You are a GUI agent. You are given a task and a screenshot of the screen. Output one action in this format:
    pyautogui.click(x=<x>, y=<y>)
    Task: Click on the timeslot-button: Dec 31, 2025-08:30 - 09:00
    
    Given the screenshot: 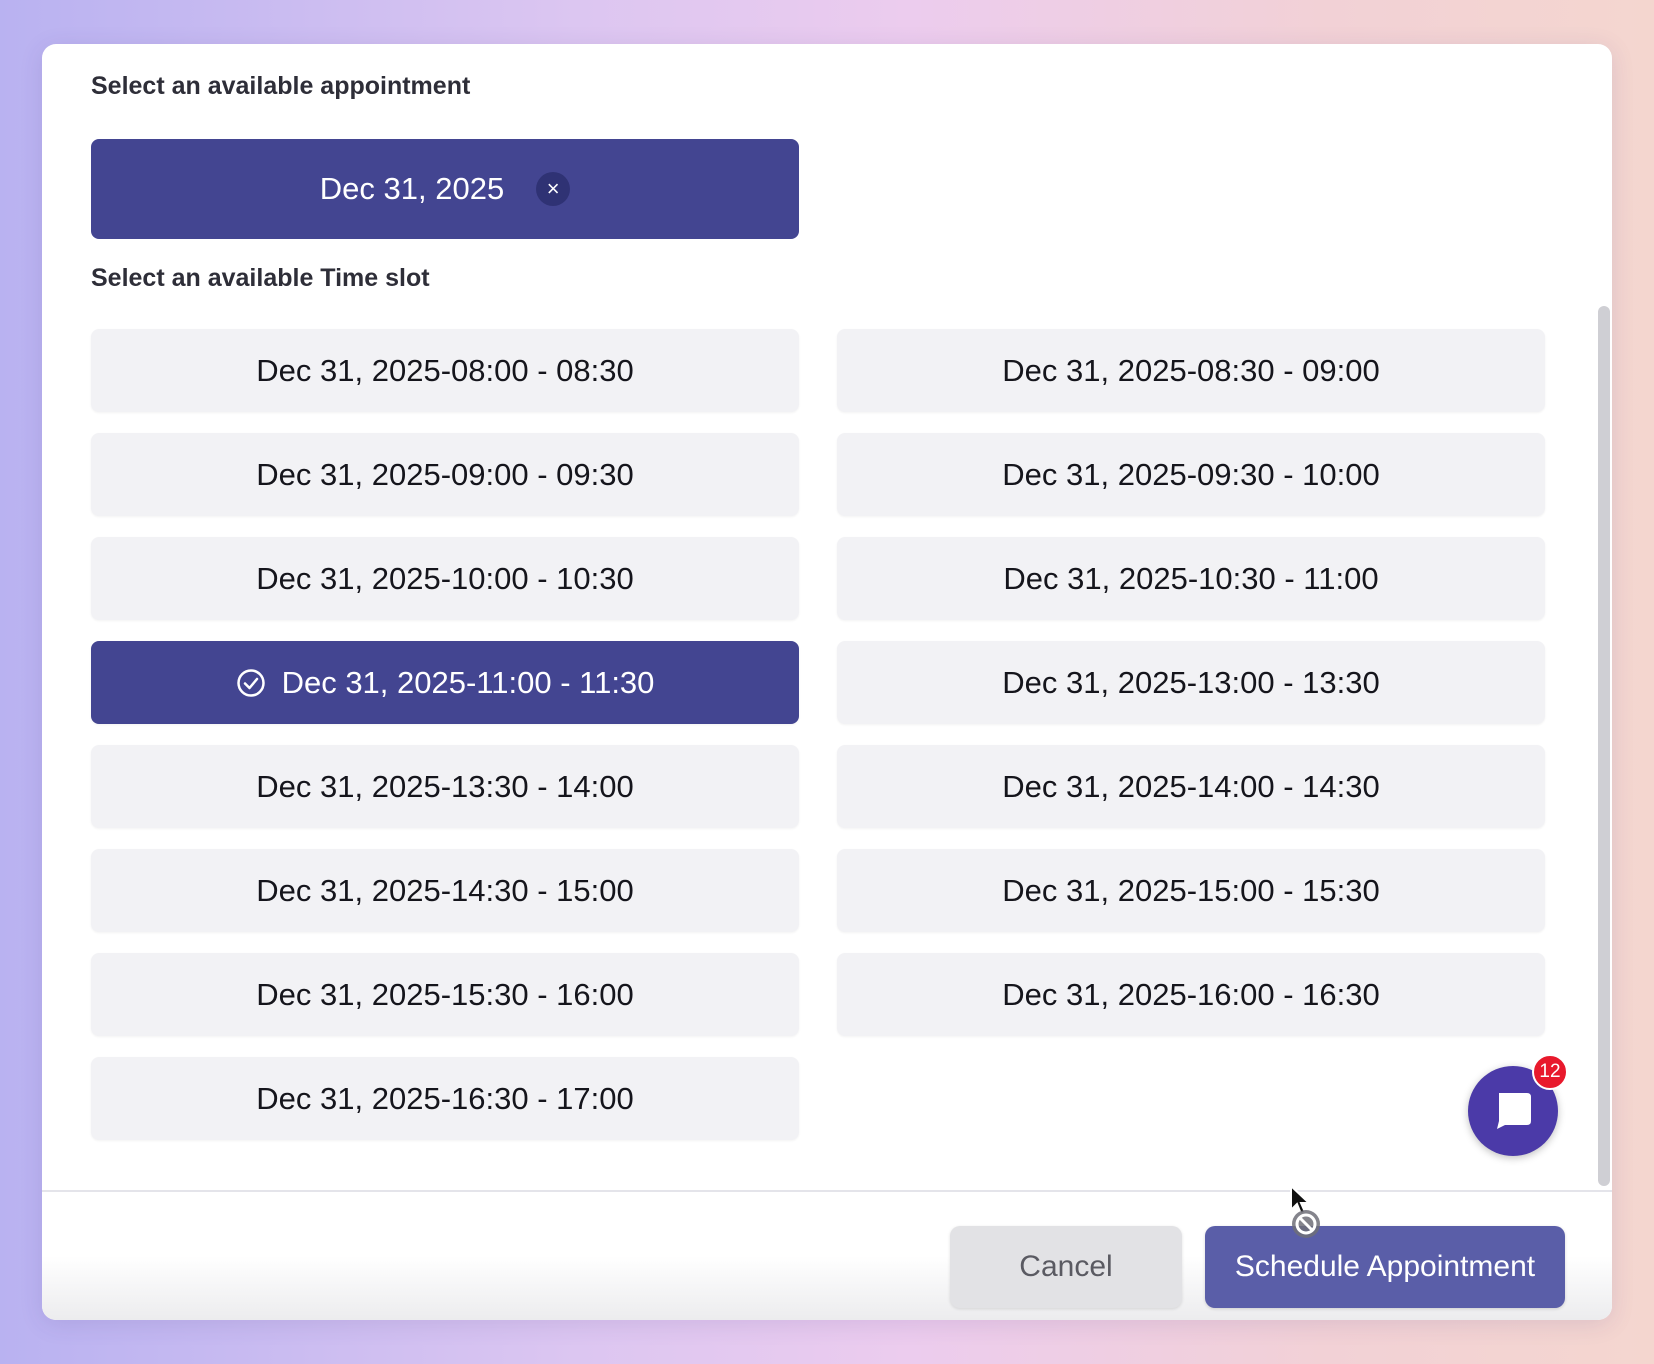 What is the action you would take?
    pyautogui.click(x=1191, y=370)
    